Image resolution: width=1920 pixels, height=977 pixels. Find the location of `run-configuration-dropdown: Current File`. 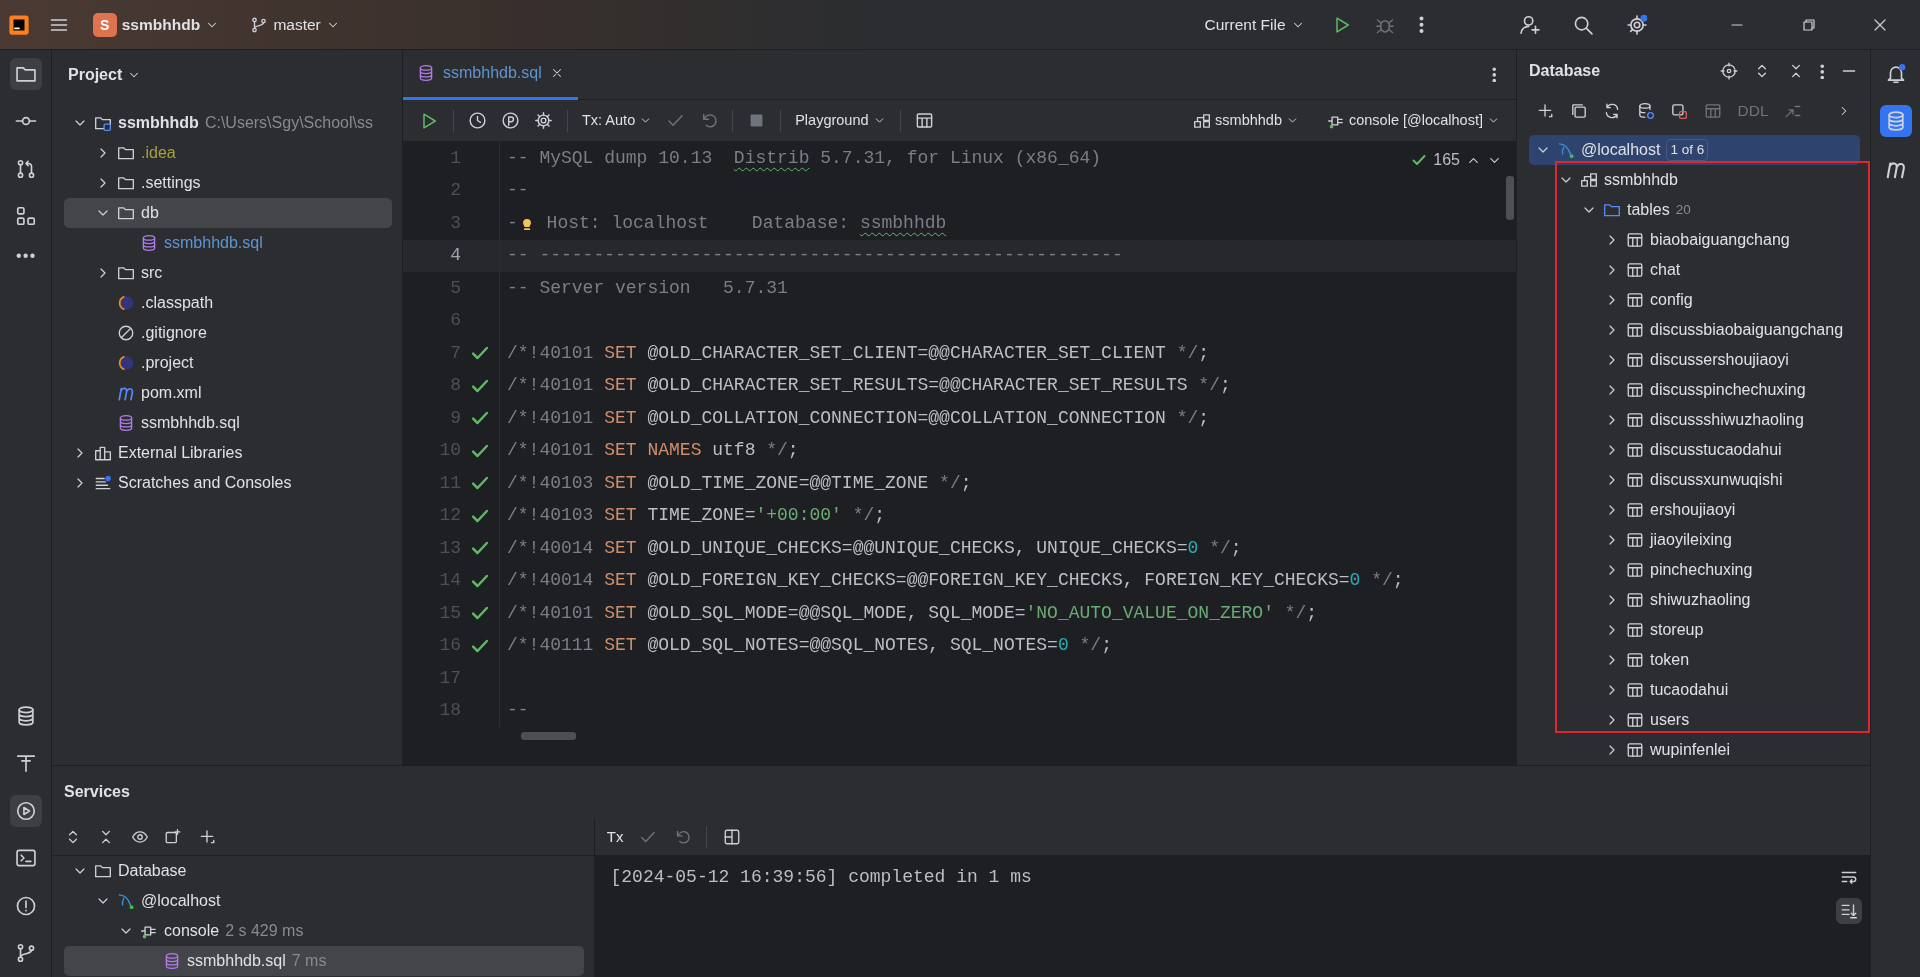

run-configuration-dropdown: Current File is located at coordinates (1254, 24).